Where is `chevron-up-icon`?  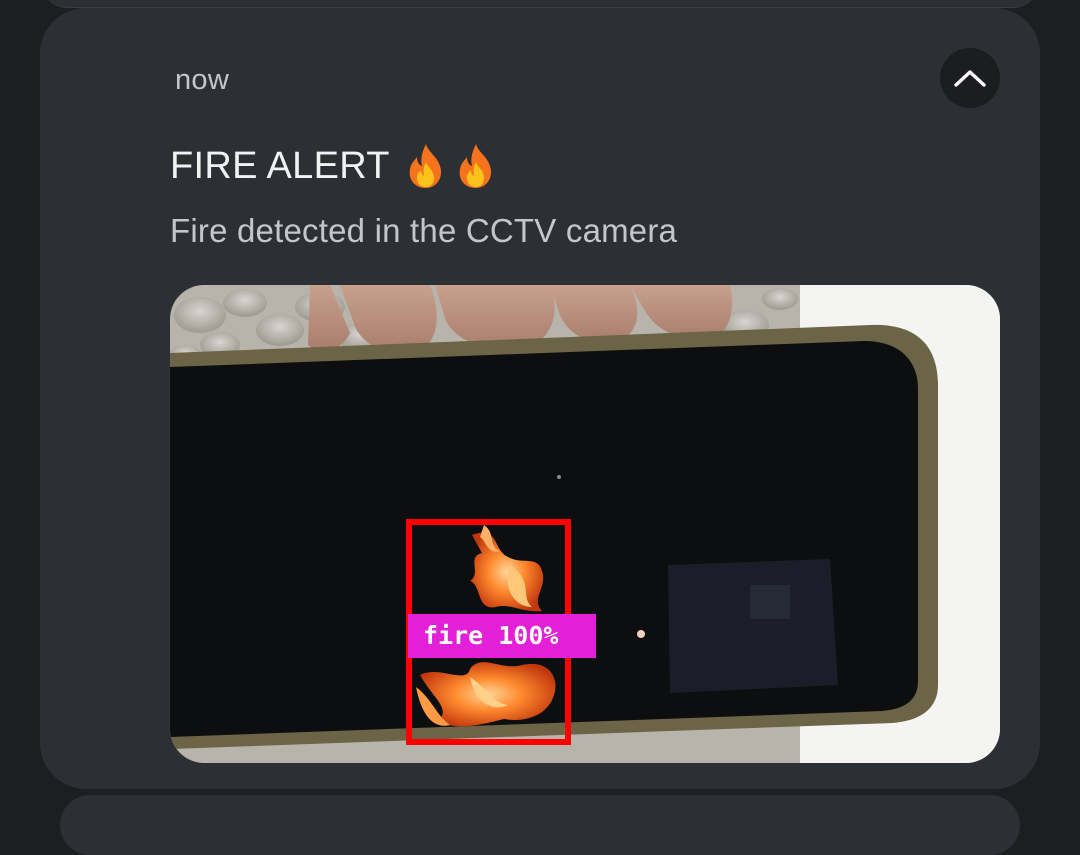
chevron-up-icon is located at coordinates (970, 78).